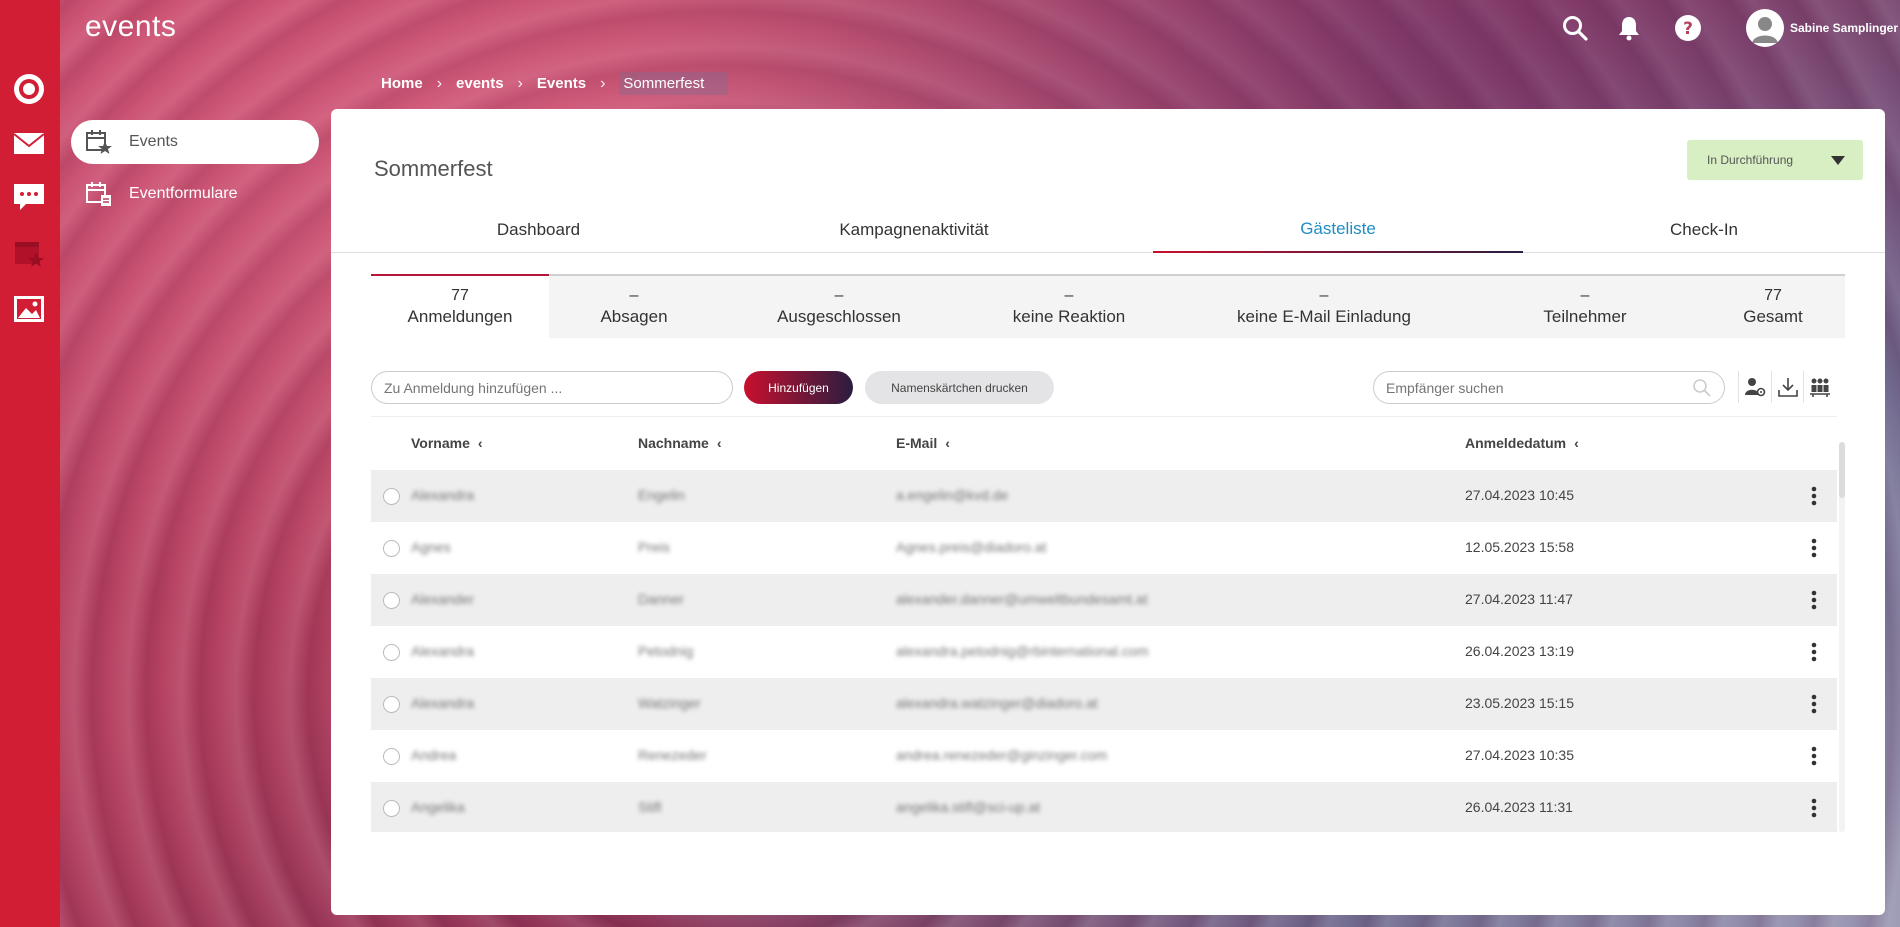  I want to click on event-form-icon, so click(98, 194).